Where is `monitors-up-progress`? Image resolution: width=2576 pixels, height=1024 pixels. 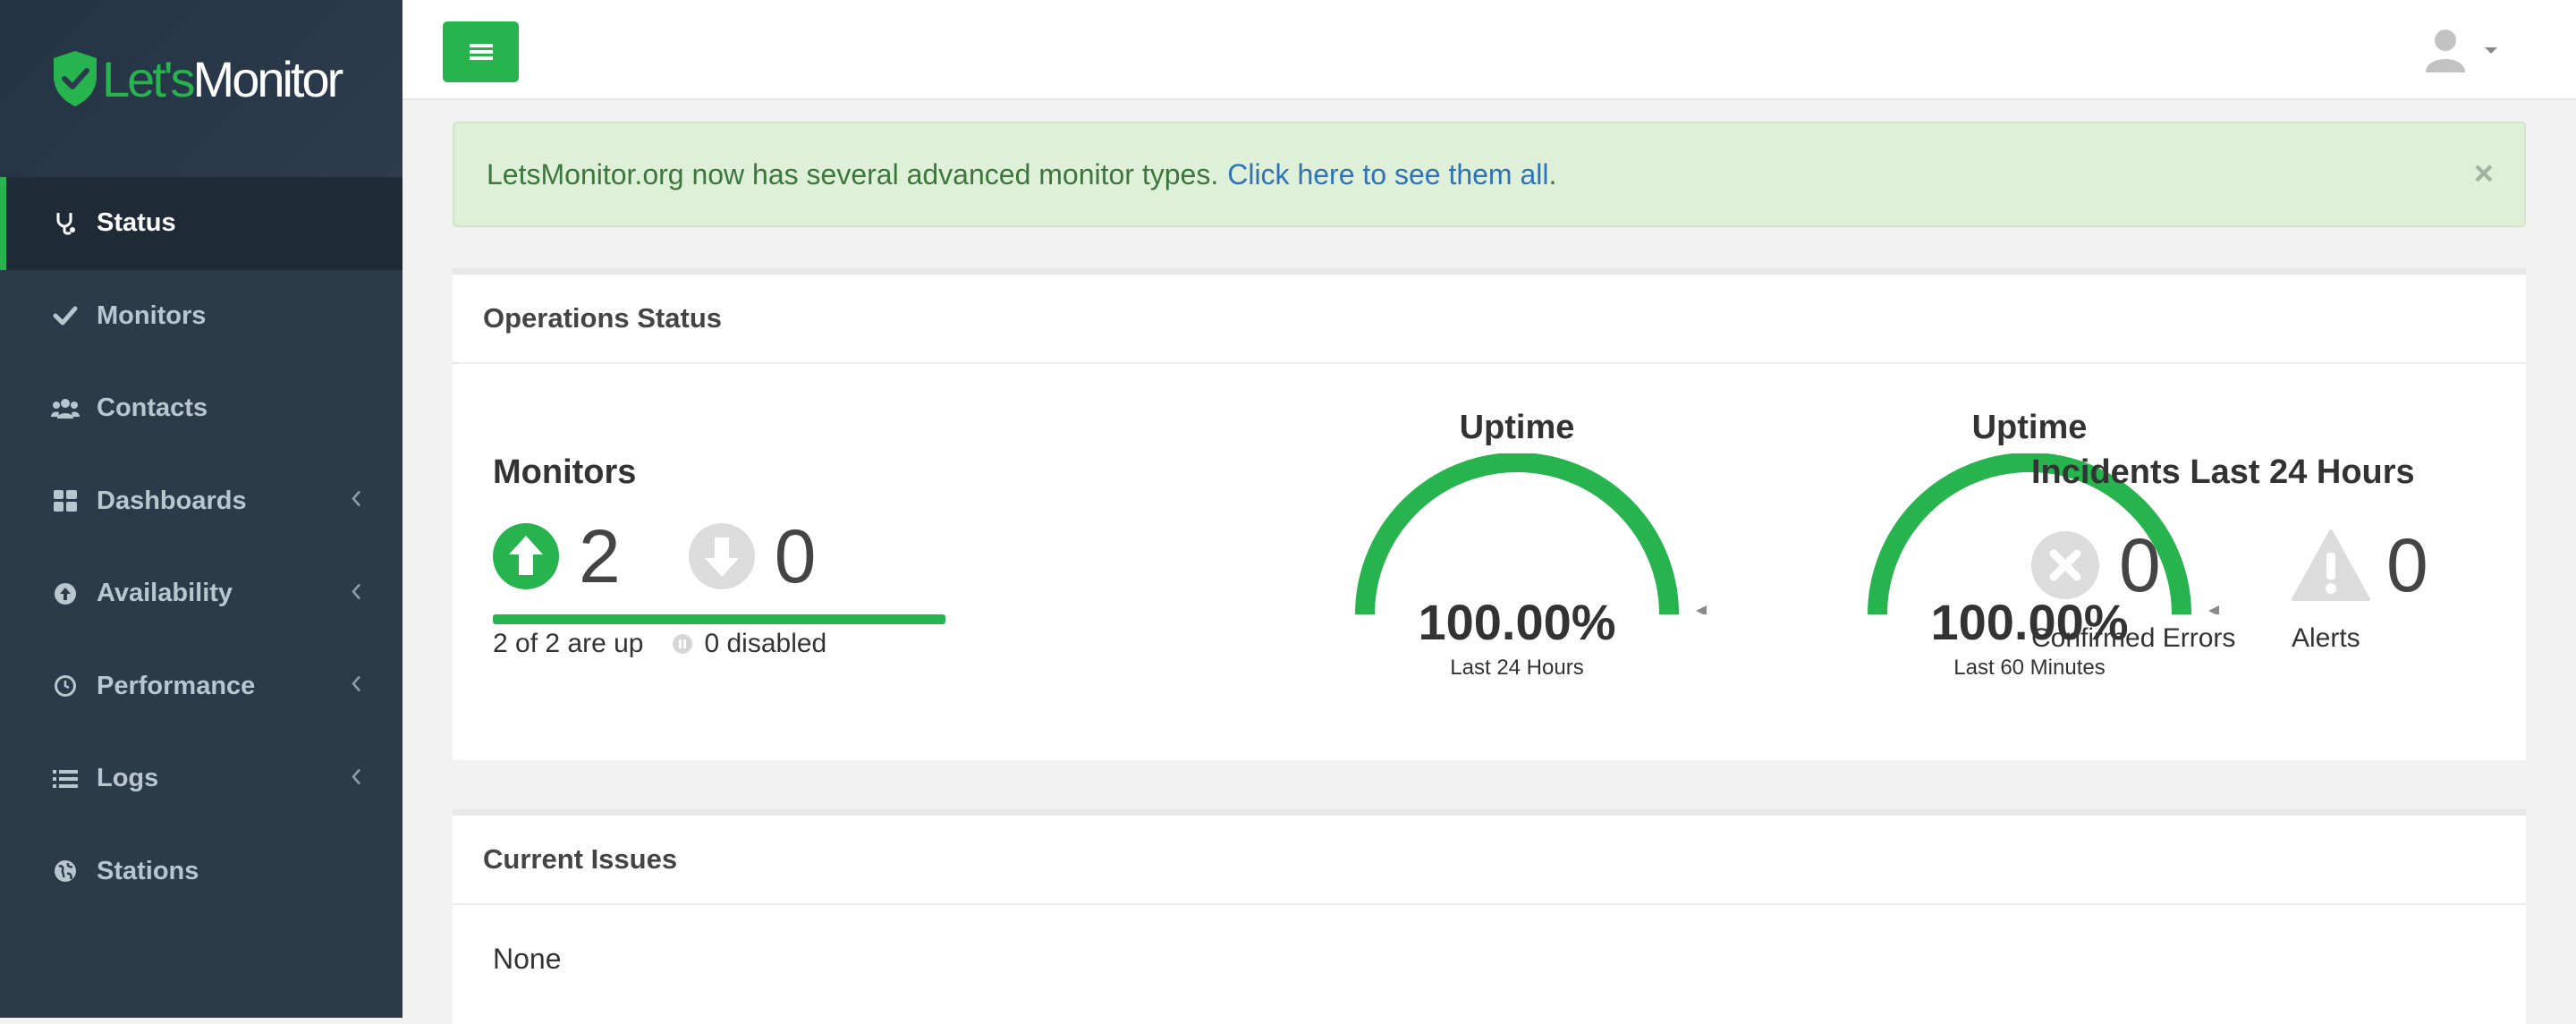 monitors-up-progress is located at coordinates (719, 619).